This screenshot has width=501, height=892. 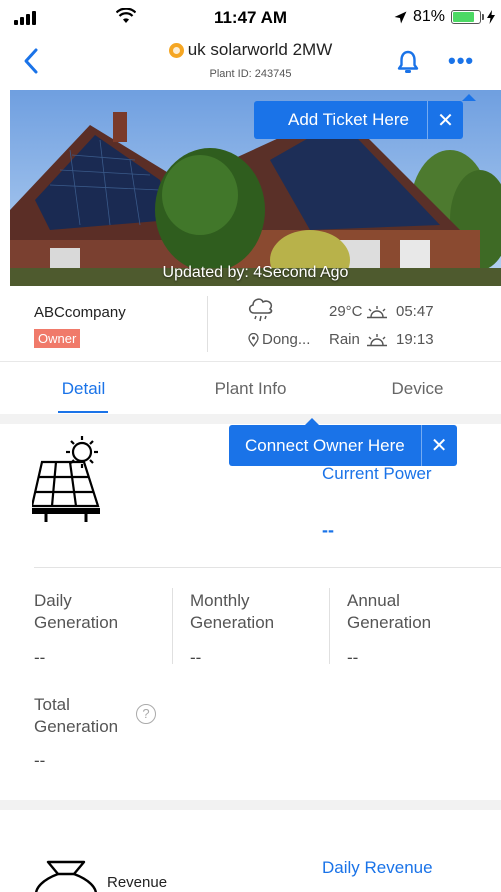 I want to click on plant-status-icon, so click(x=176, y=50).